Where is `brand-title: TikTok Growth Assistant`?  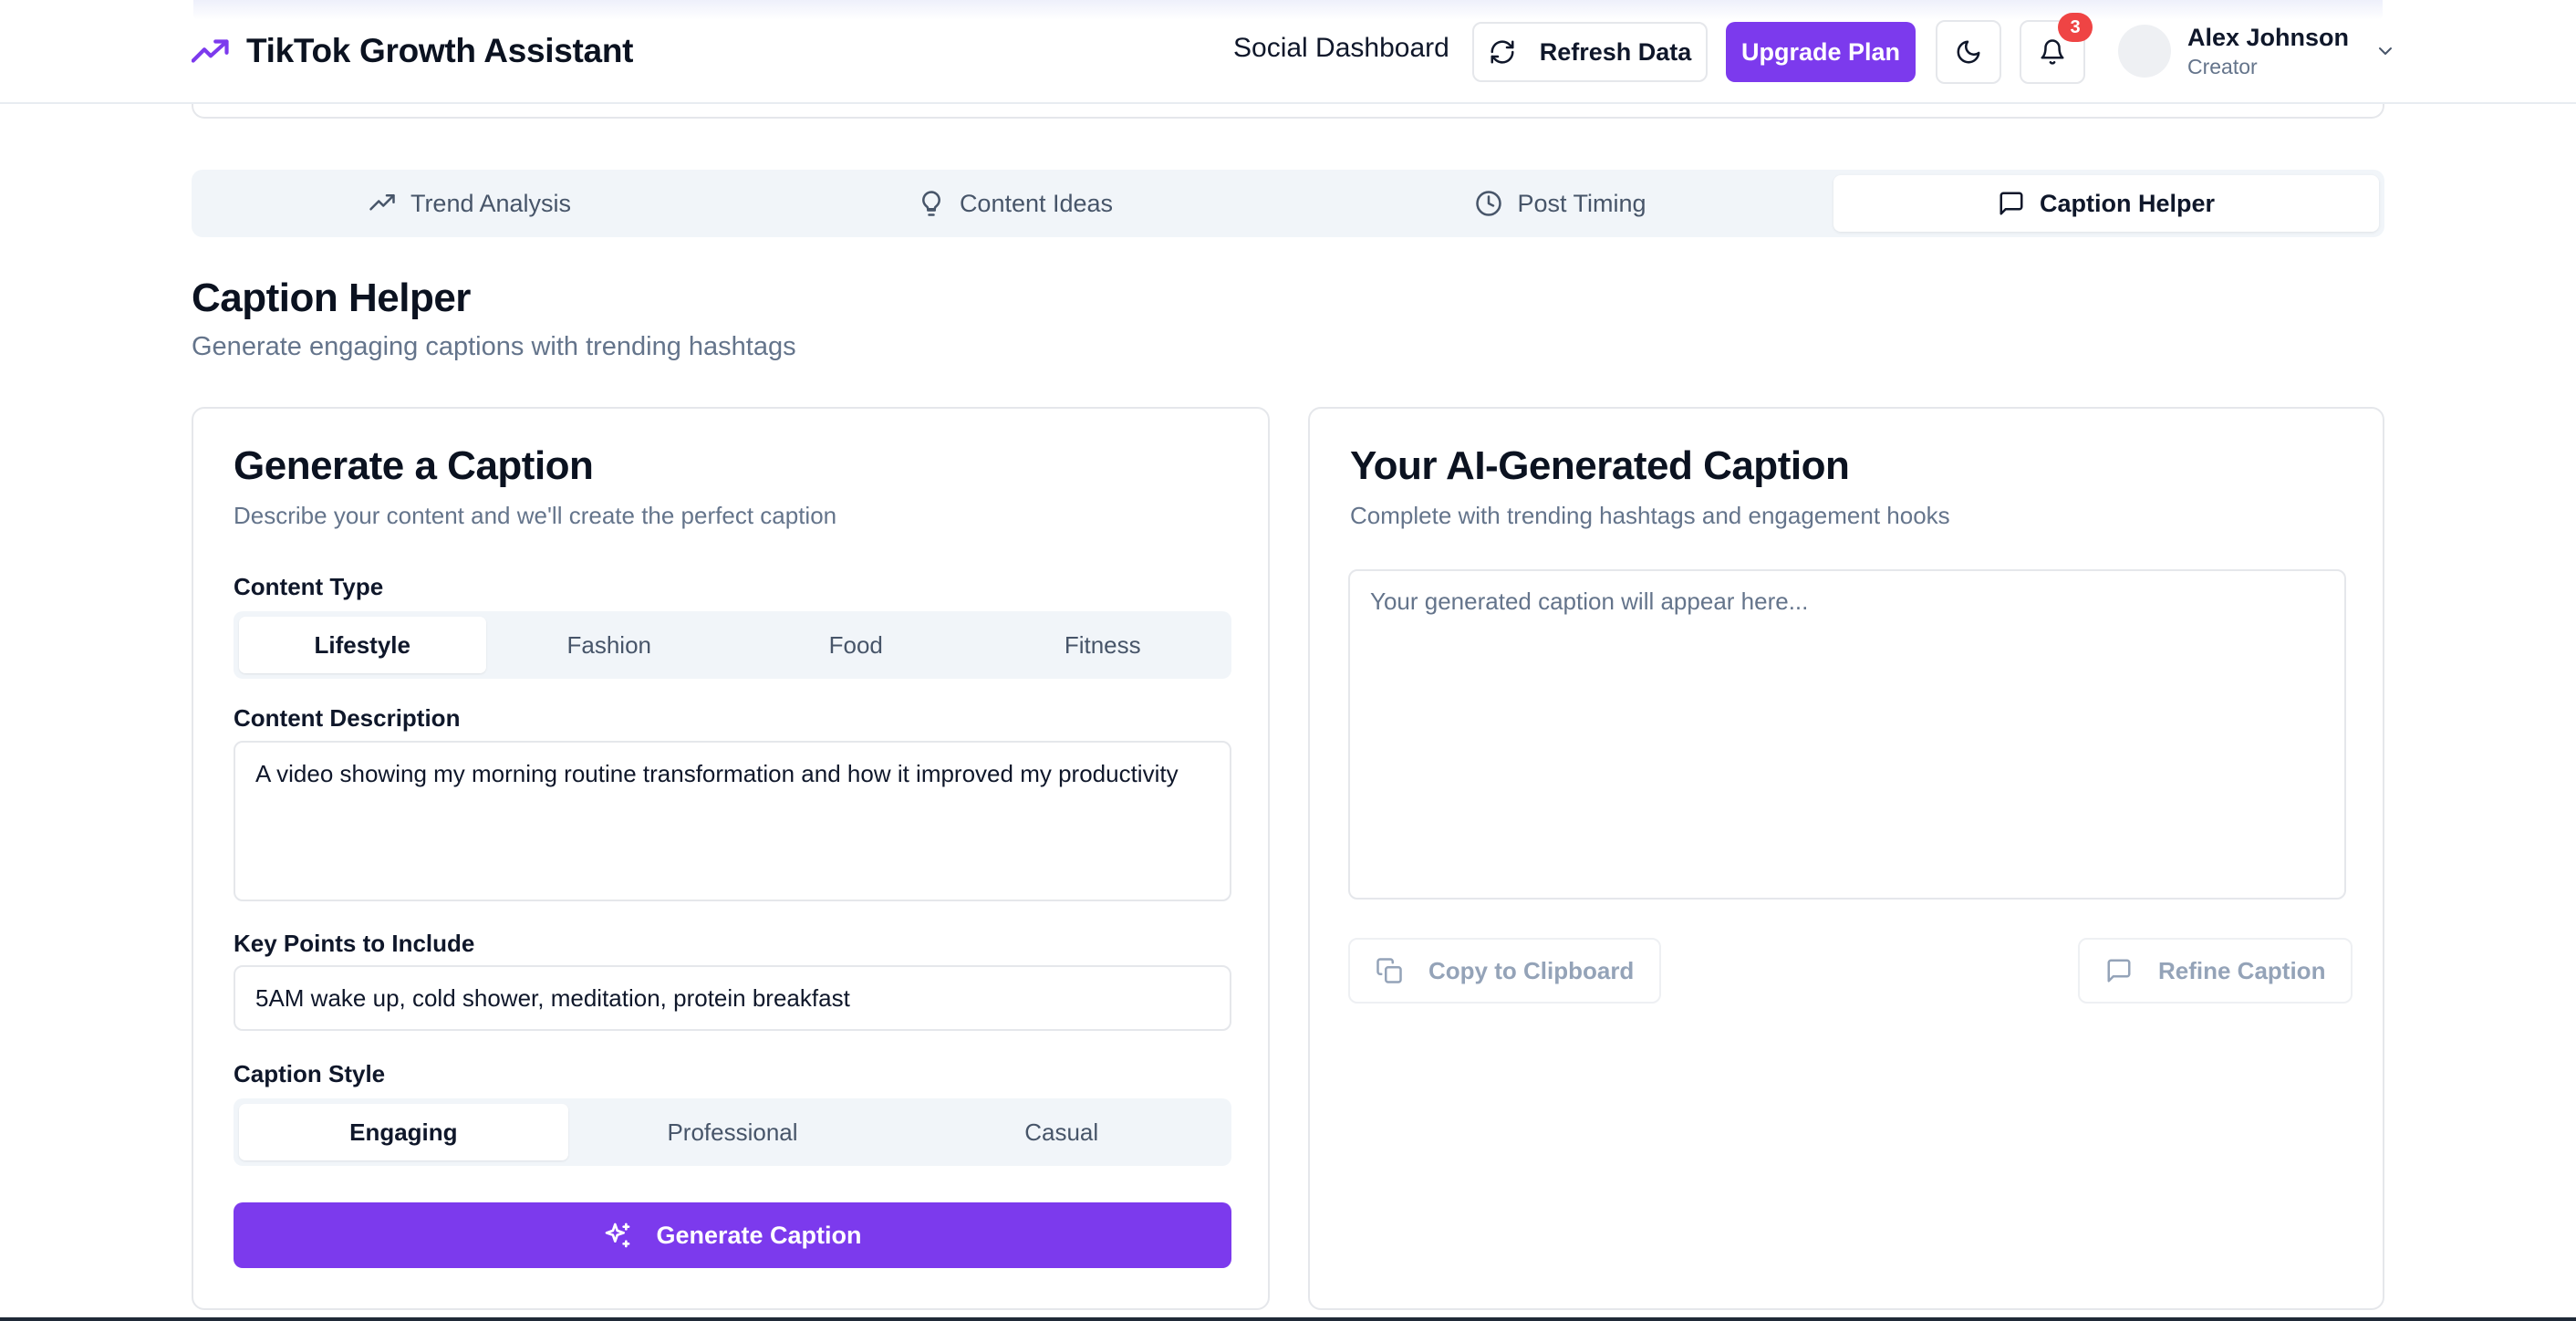 brand-title: TikTok Growth Assistant is located at coordinates (440, 51).